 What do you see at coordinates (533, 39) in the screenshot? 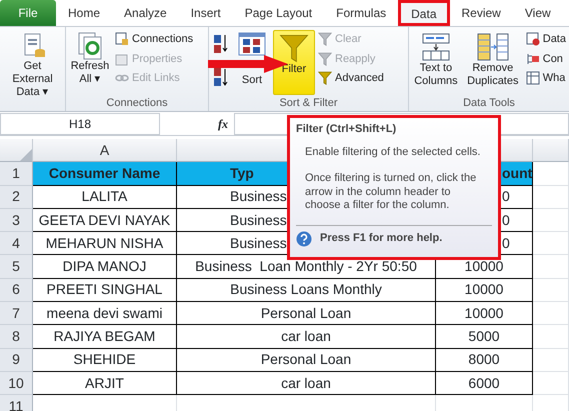
I see `data-validation-icon` at bounding box center [533, 39].